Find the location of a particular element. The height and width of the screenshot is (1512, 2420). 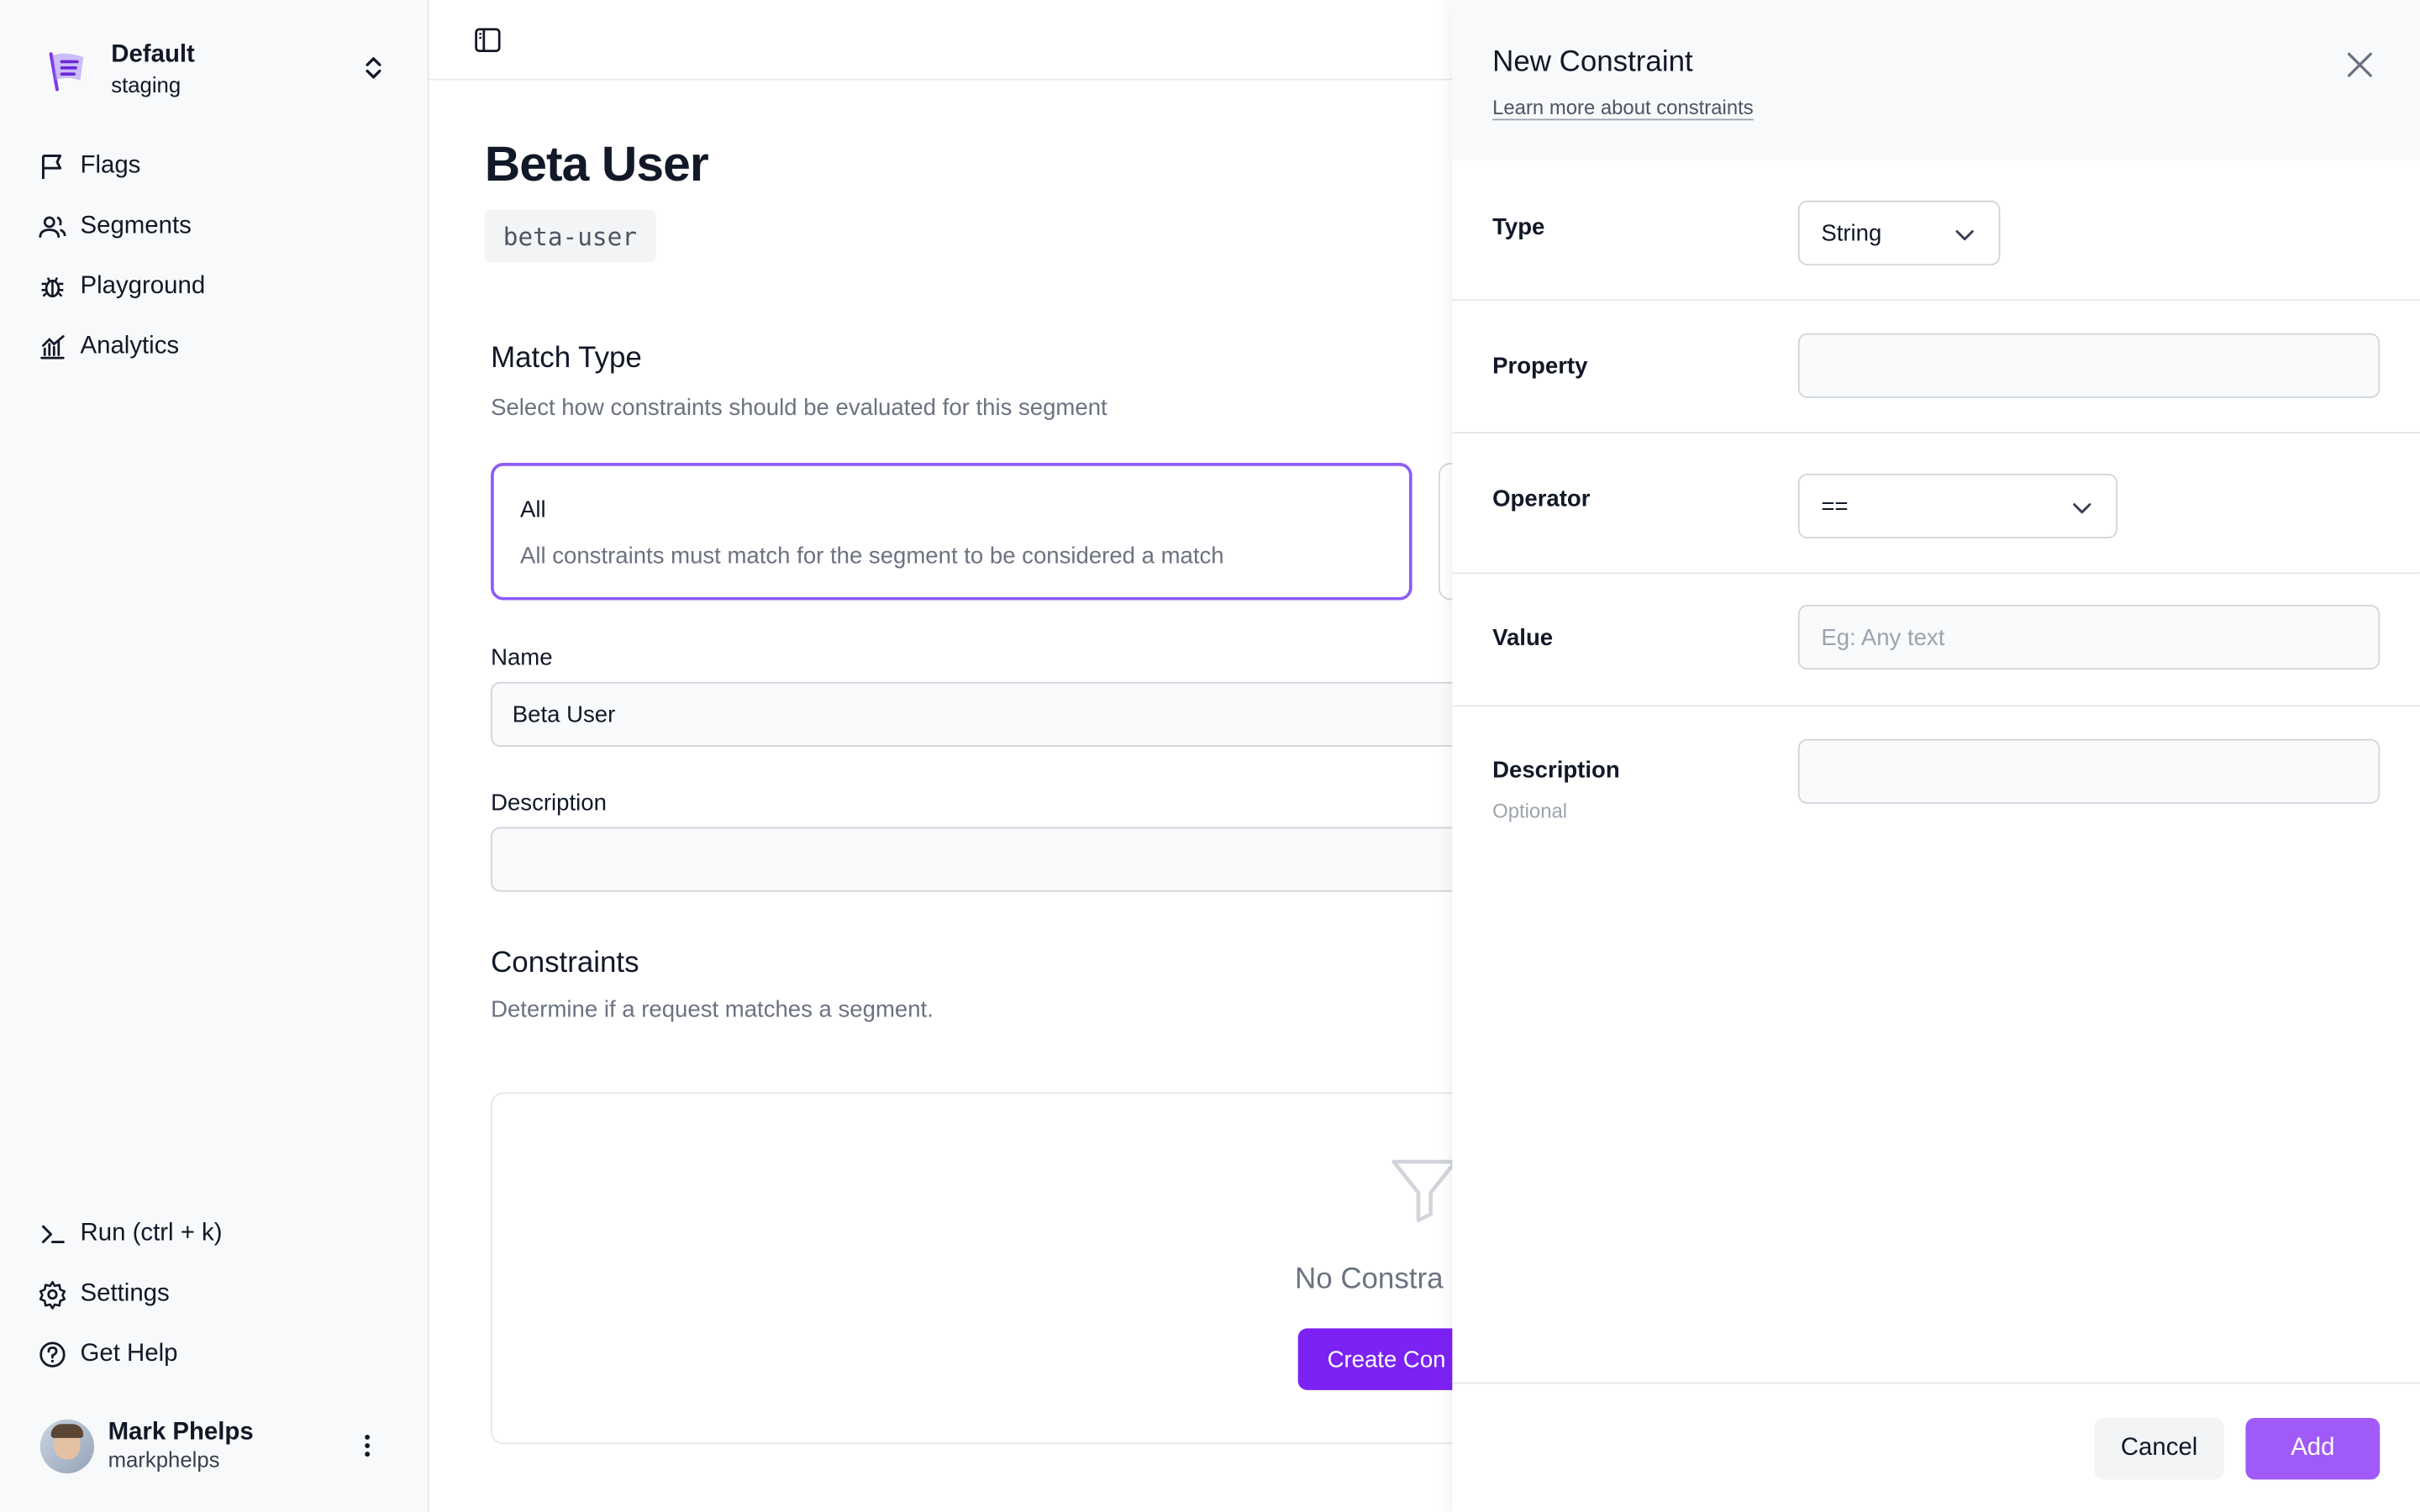

sidebar-item-playground: Playground is located at coordinates (223, 286).